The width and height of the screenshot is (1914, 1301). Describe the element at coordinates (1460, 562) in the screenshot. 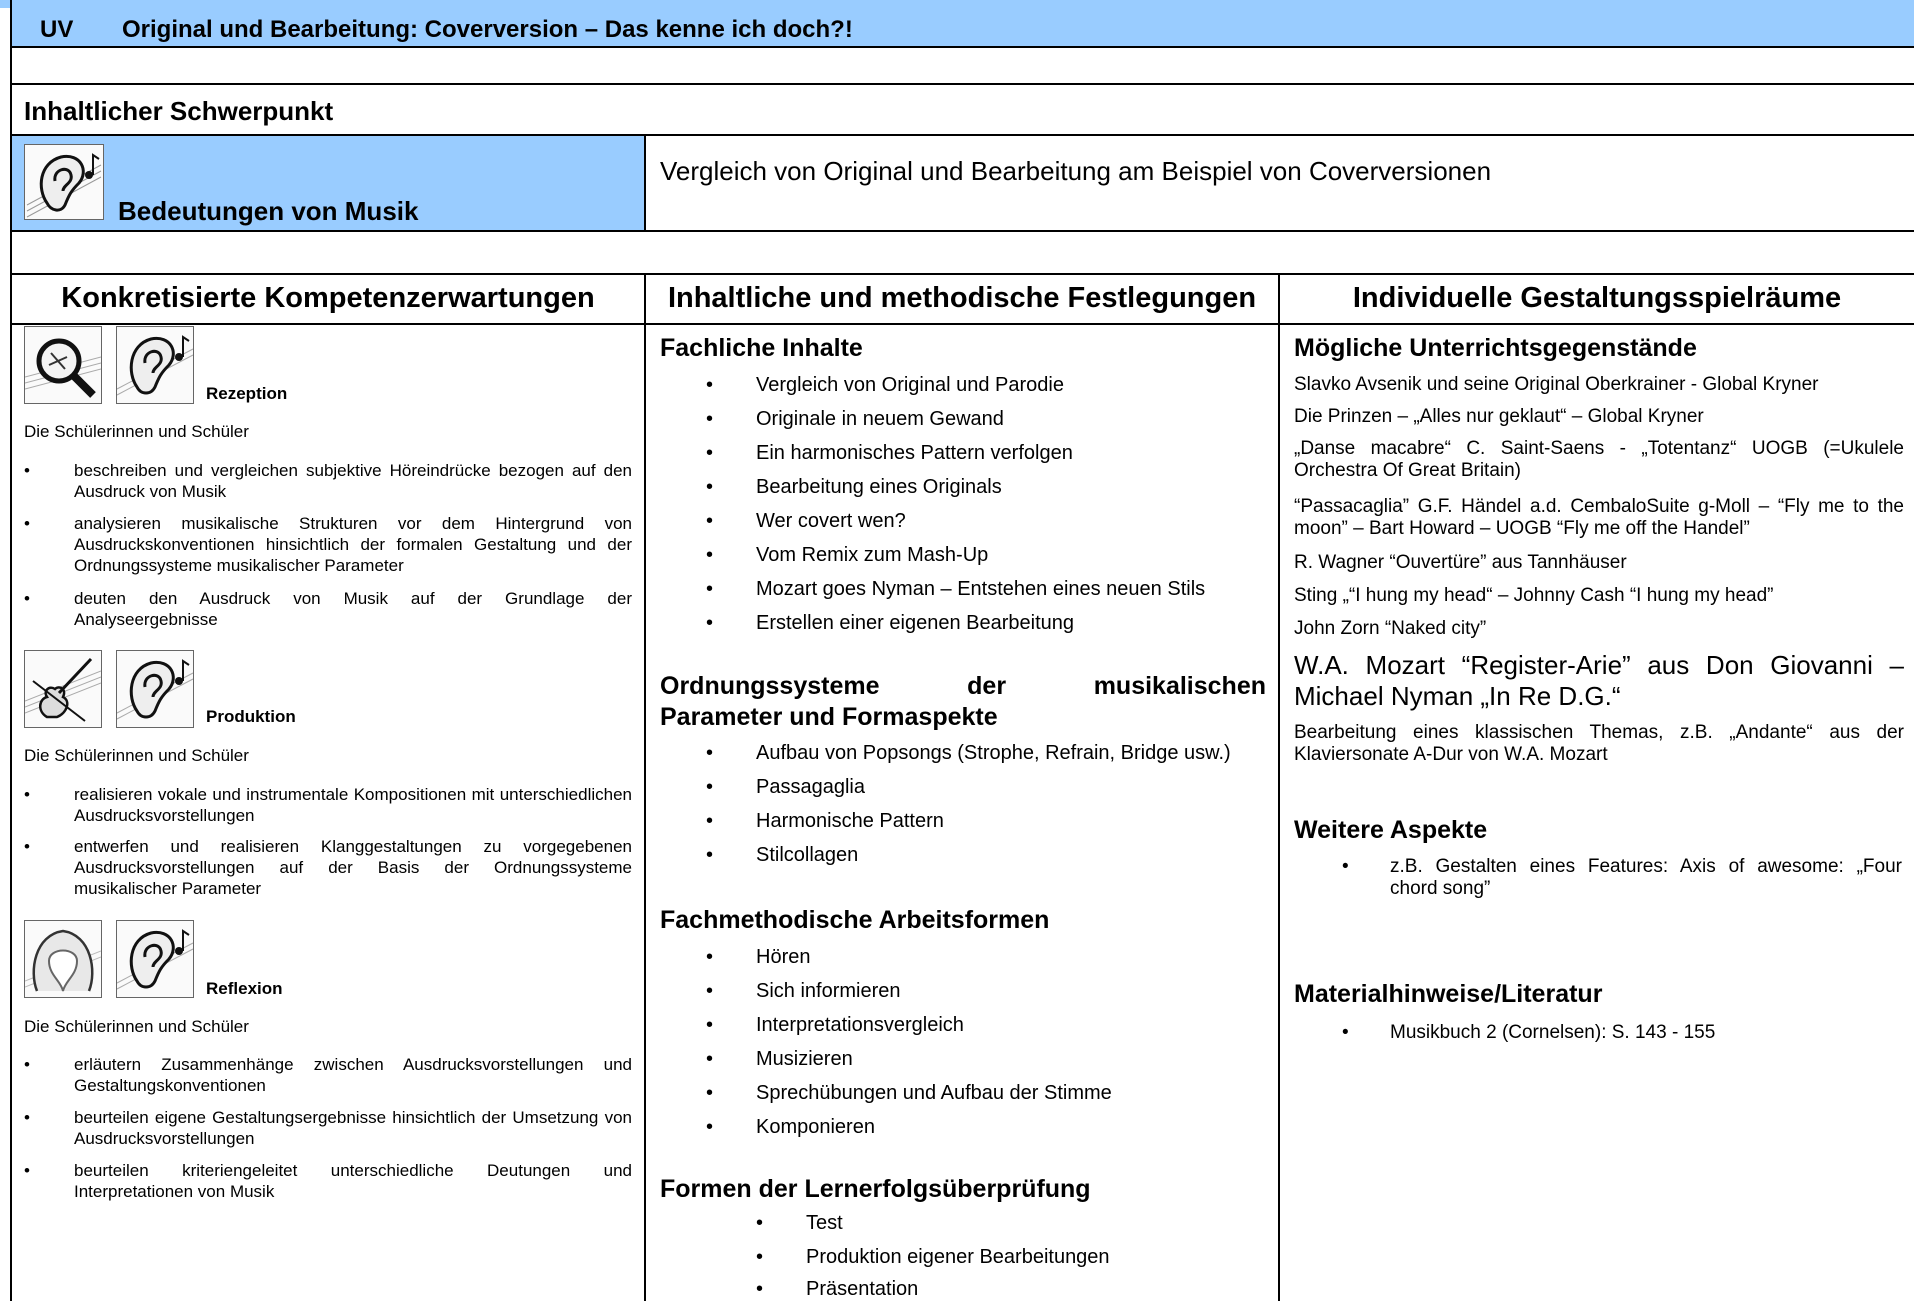

I see `list-item: R. Wagner “Ouvertüre” aus Tannhäuser` at that location.